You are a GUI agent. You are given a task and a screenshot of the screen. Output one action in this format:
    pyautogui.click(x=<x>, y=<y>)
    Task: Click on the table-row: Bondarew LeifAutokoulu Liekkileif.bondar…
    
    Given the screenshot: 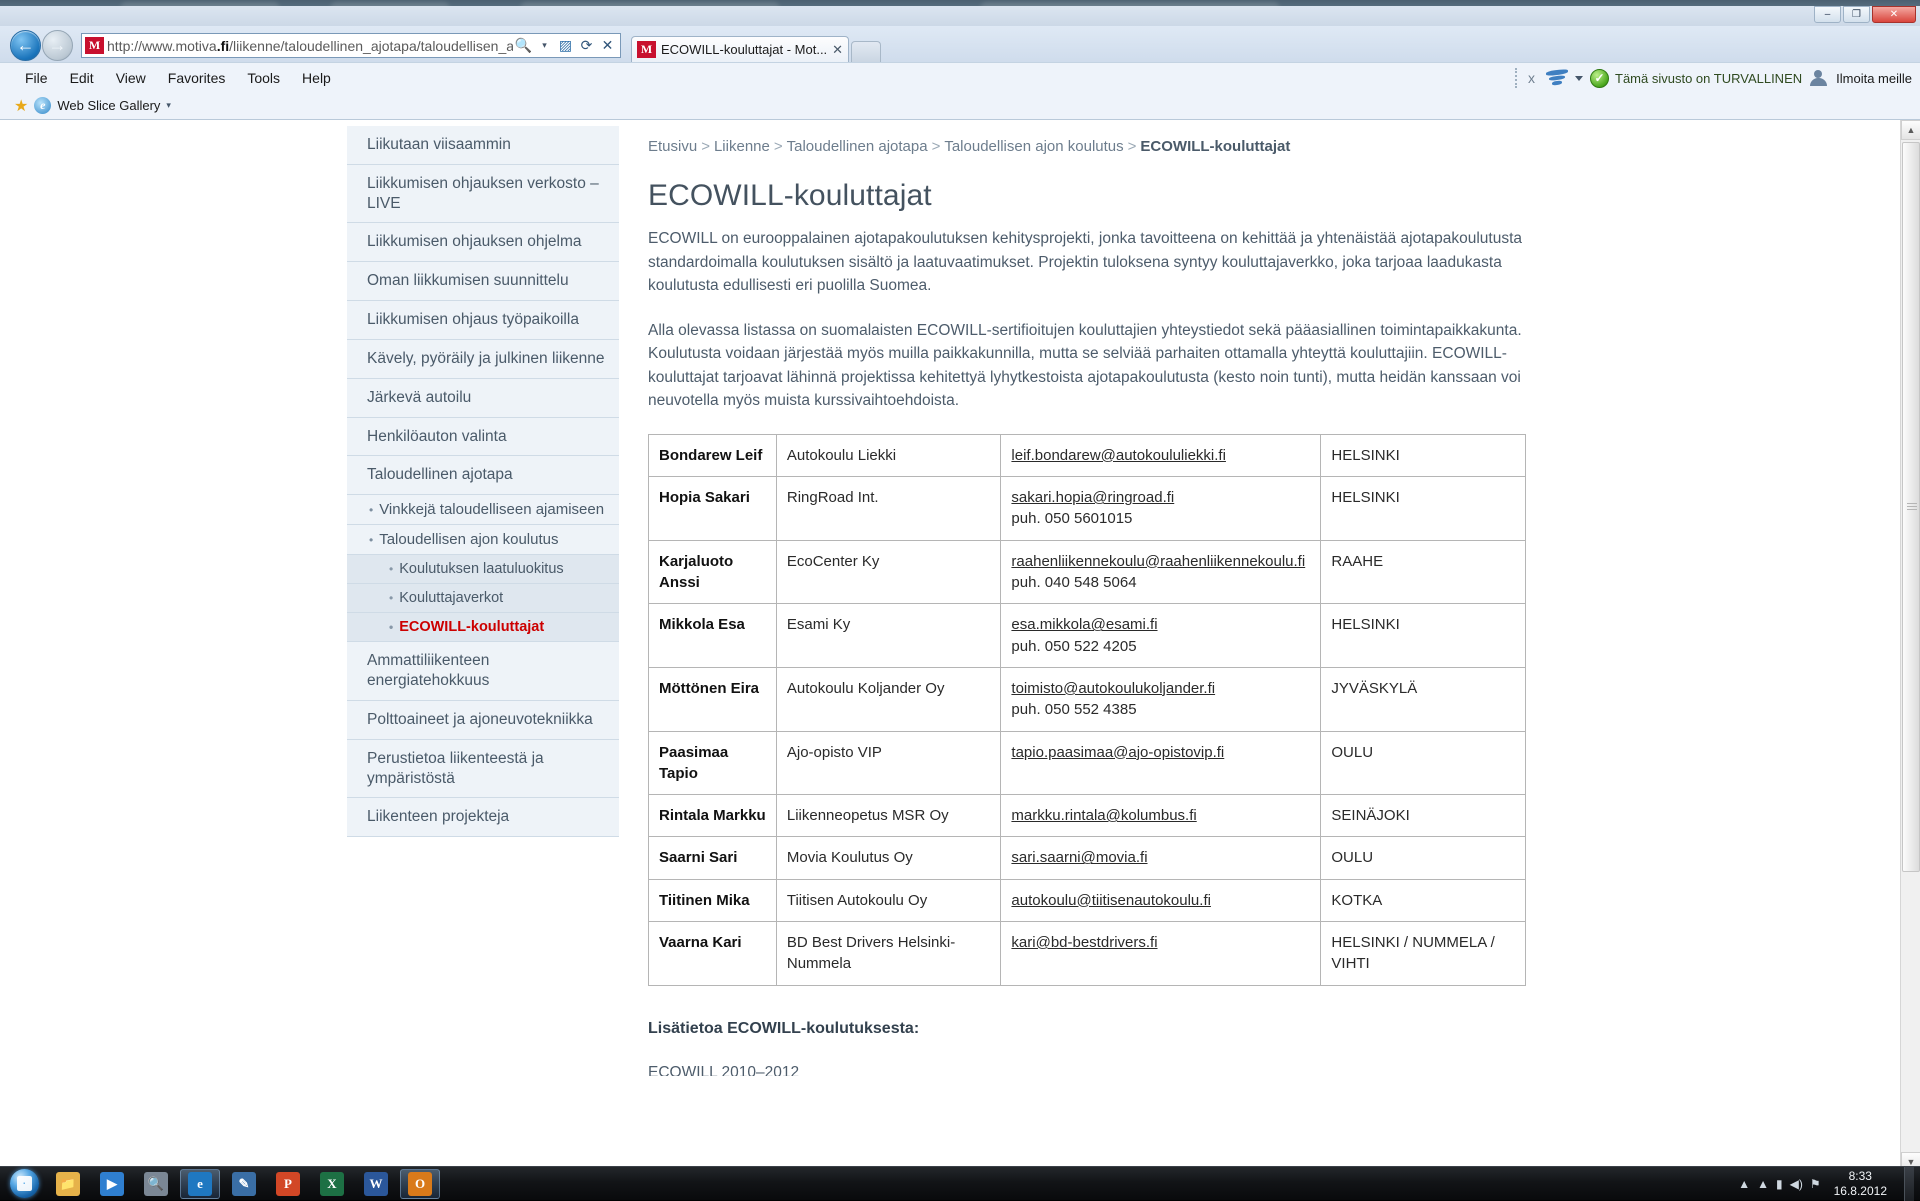 What is the action you would take?
    pyautogui.click(x=1087, y=455)
    